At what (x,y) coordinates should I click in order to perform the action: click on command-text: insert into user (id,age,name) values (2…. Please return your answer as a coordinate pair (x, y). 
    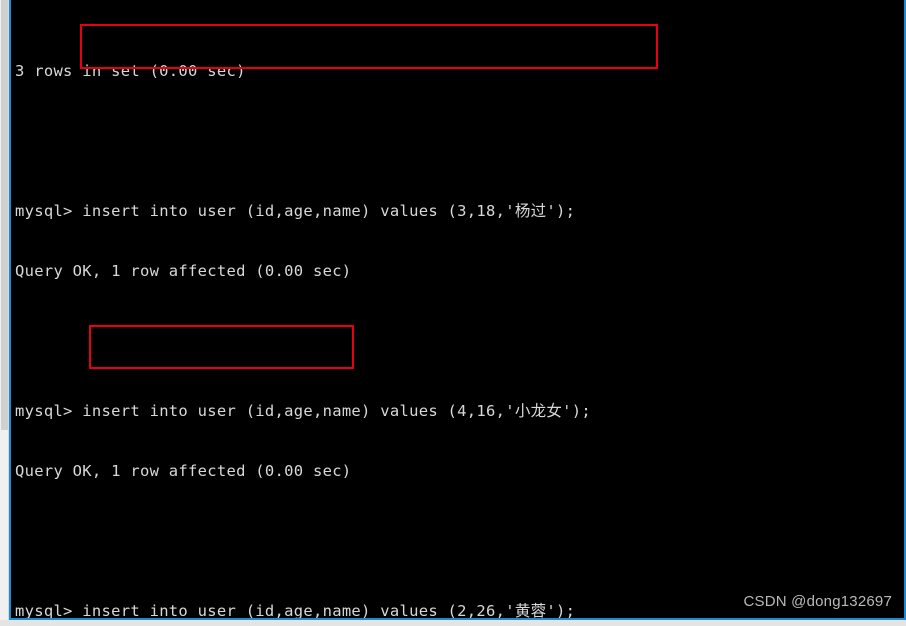
    Looking at the image, I should click on (329, 611).